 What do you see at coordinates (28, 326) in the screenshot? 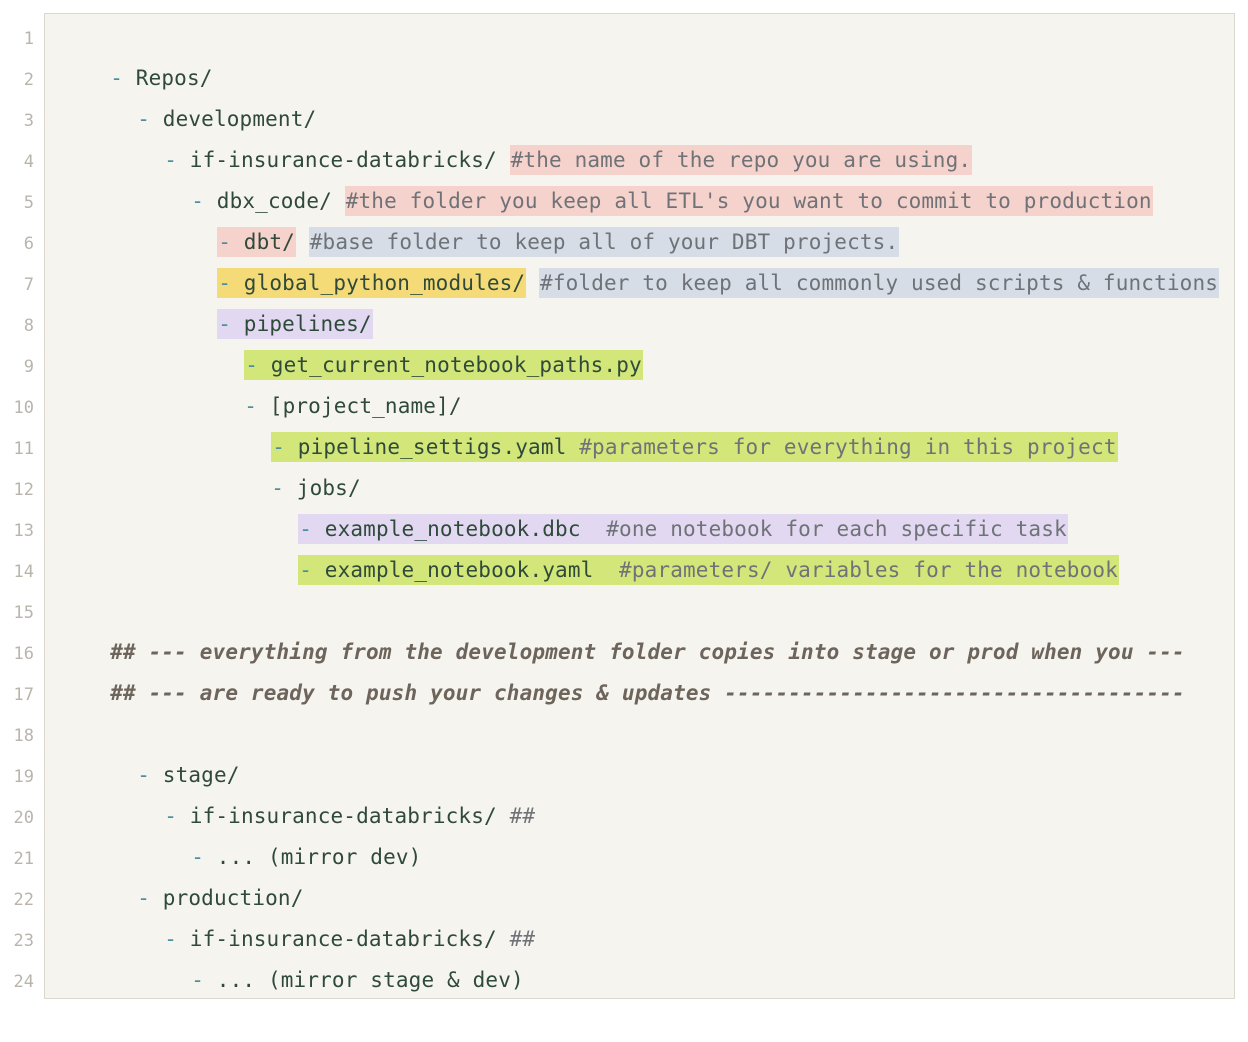
I see `line-number: 8` at bounding box center [28, 326].